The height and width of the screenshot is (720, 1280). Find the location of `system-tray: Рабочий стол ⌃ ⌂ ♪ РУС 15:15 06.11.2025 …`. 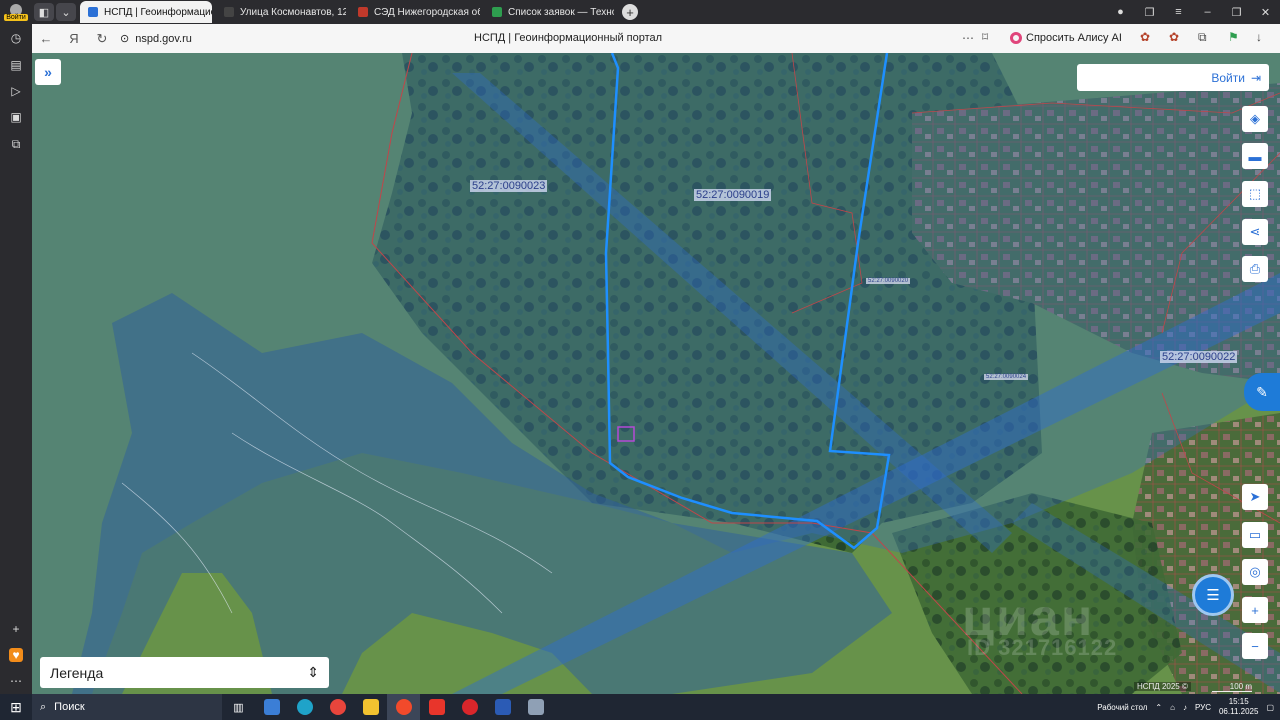

system-tray: Рабочий стол ⌃ ⌂ ♪ РУС 15:15 06.11.2025 … is located at coordinates (1188, 707).